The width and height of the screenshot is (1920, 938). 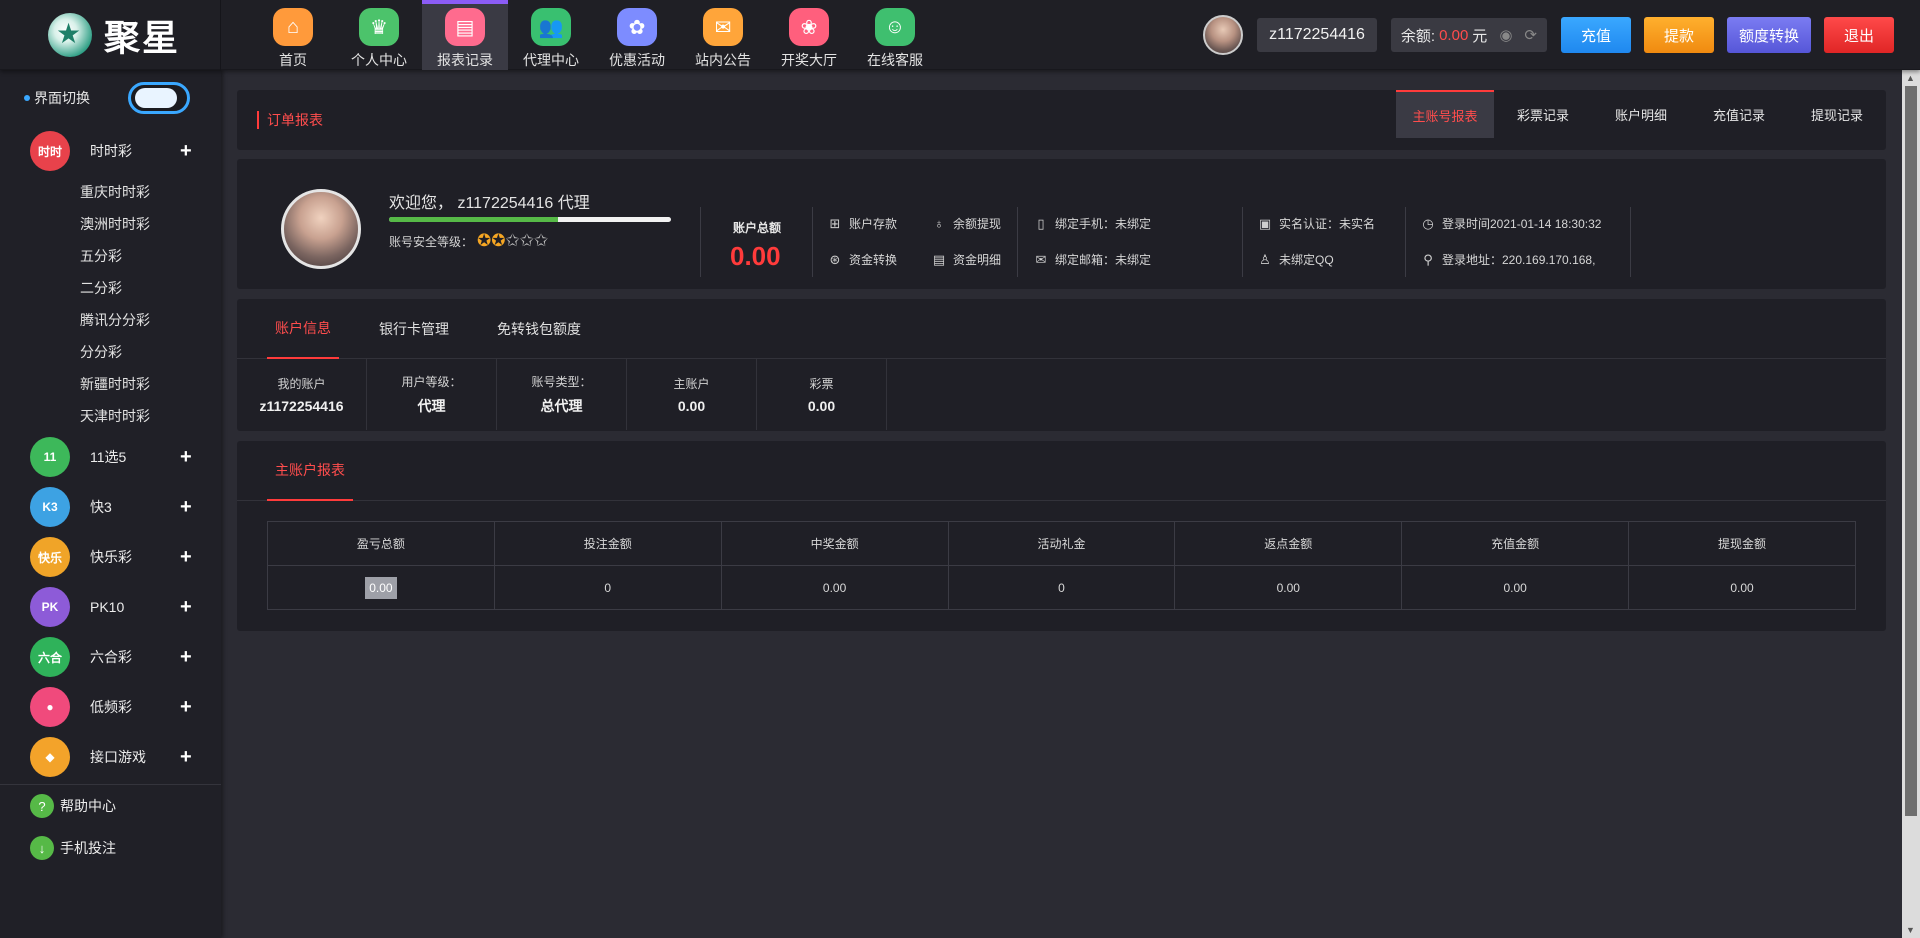 I want to click on bind-phone: ▯ 绑定手机：未绑定, so click(x=1092, y=223).